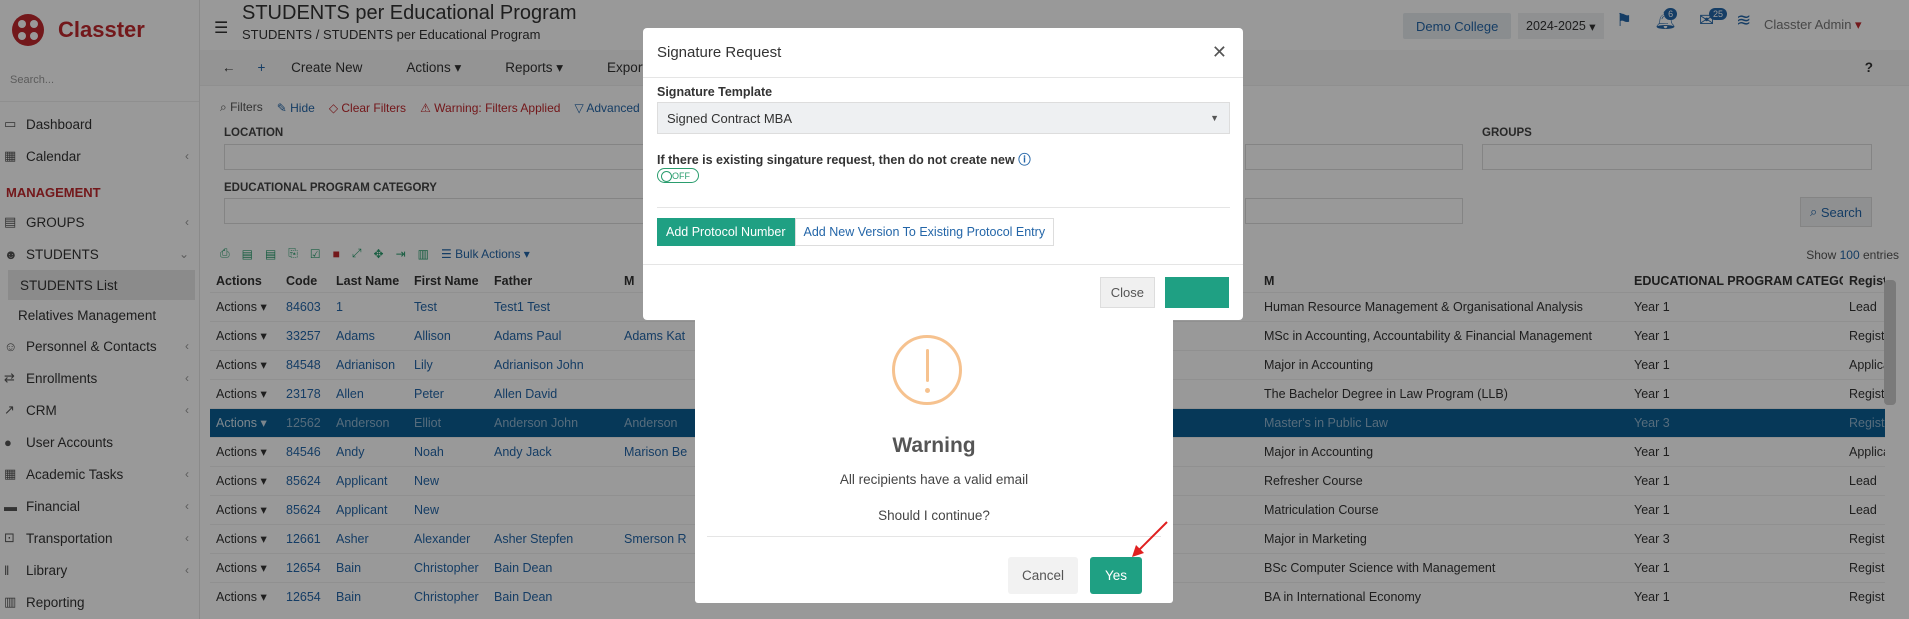 The image size is (1909, 619). What do you see at coordinates (1043, 575) in the screenshot?
I see `cancel-button: Cancel` at bounding box center [1043, 575].